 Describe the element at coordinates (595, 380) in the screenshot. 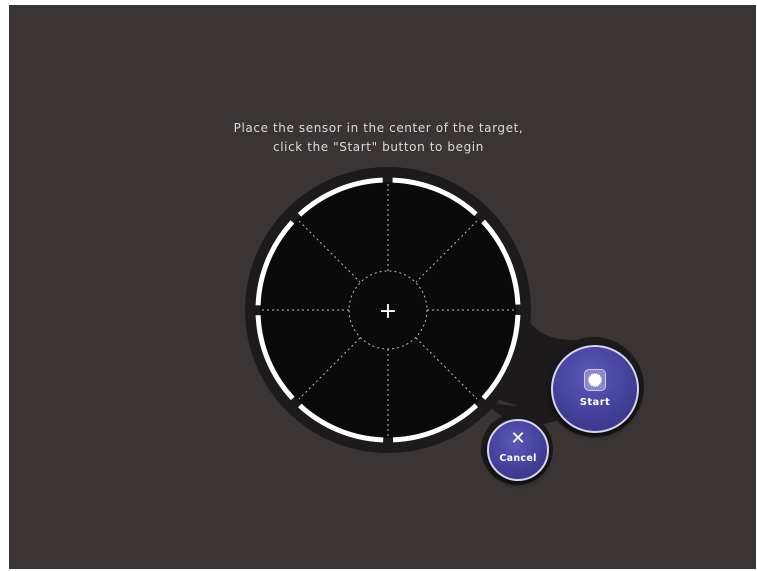

I see `gear-icon` at that location.